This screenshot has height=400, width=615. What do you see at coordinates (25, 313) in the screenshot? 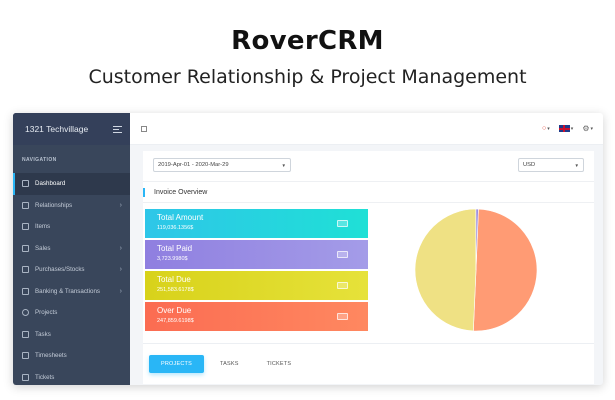
I see `projects-icon` at bounding box center [25, 313].